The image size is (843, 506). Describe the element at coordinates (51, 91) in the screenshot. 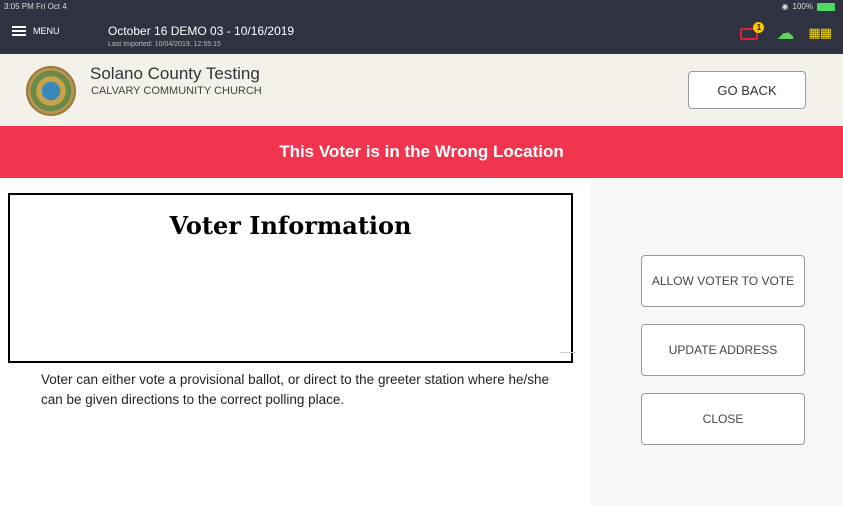

I see `county-seal-logo` at that location.